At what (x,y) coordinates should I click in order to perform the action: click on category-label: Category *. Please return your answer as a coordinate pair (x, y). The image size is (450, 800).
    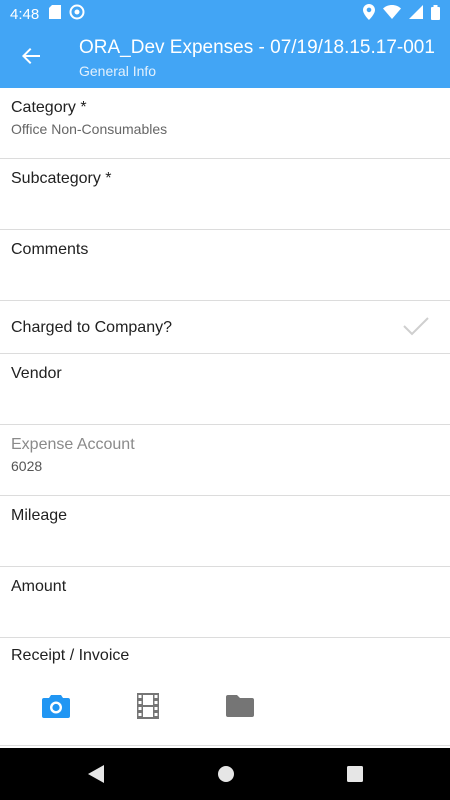
    Looking at the image, I should click on (49, 107).